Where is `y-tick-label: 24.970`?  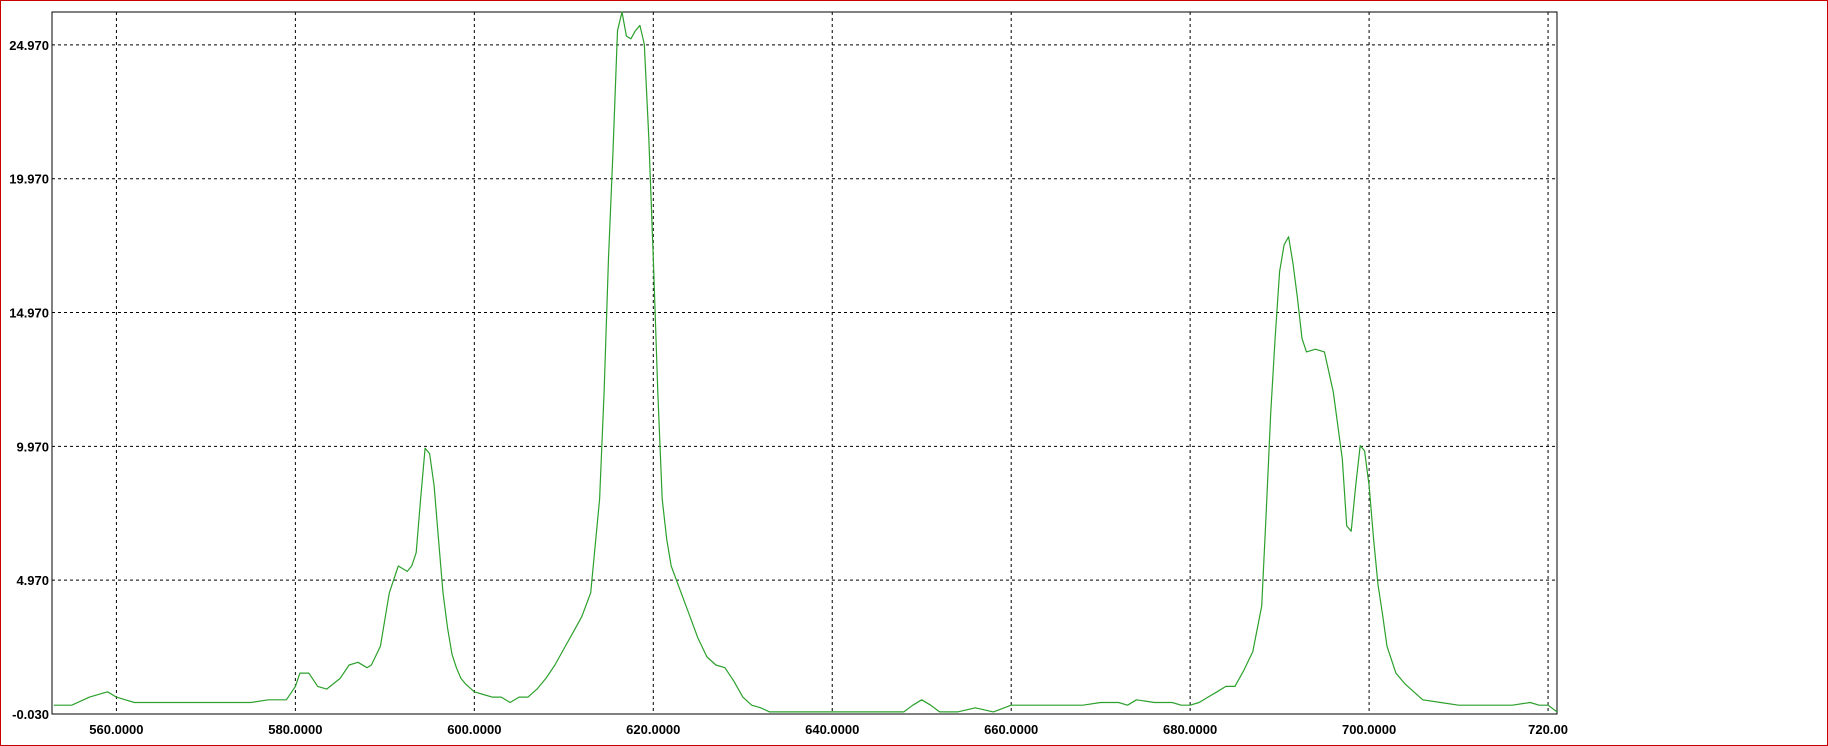 y-tick-label: 24.970 is located at coordinates (29, 45).